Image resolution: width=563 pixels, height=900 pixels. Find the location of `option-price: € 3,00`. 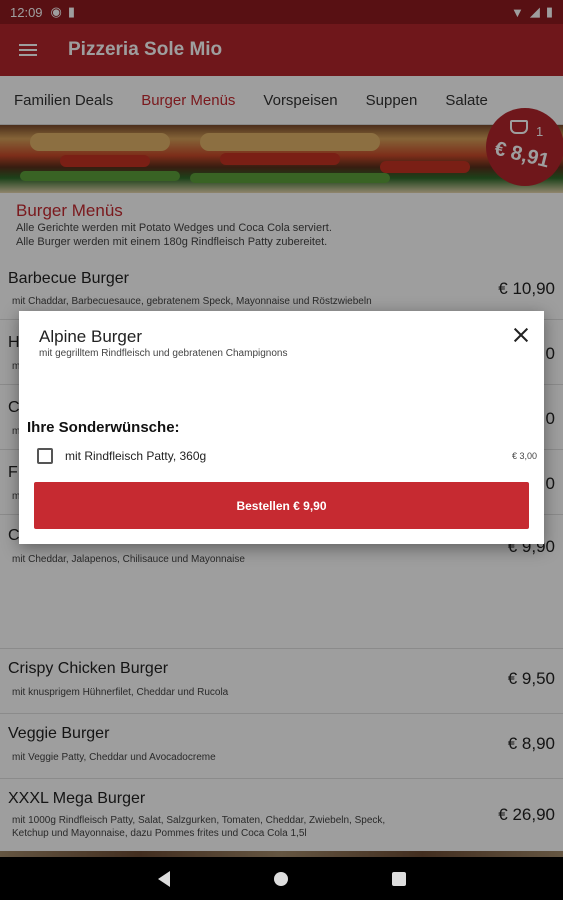

option-price: € 3,00 is located at coordinates (524, 456).